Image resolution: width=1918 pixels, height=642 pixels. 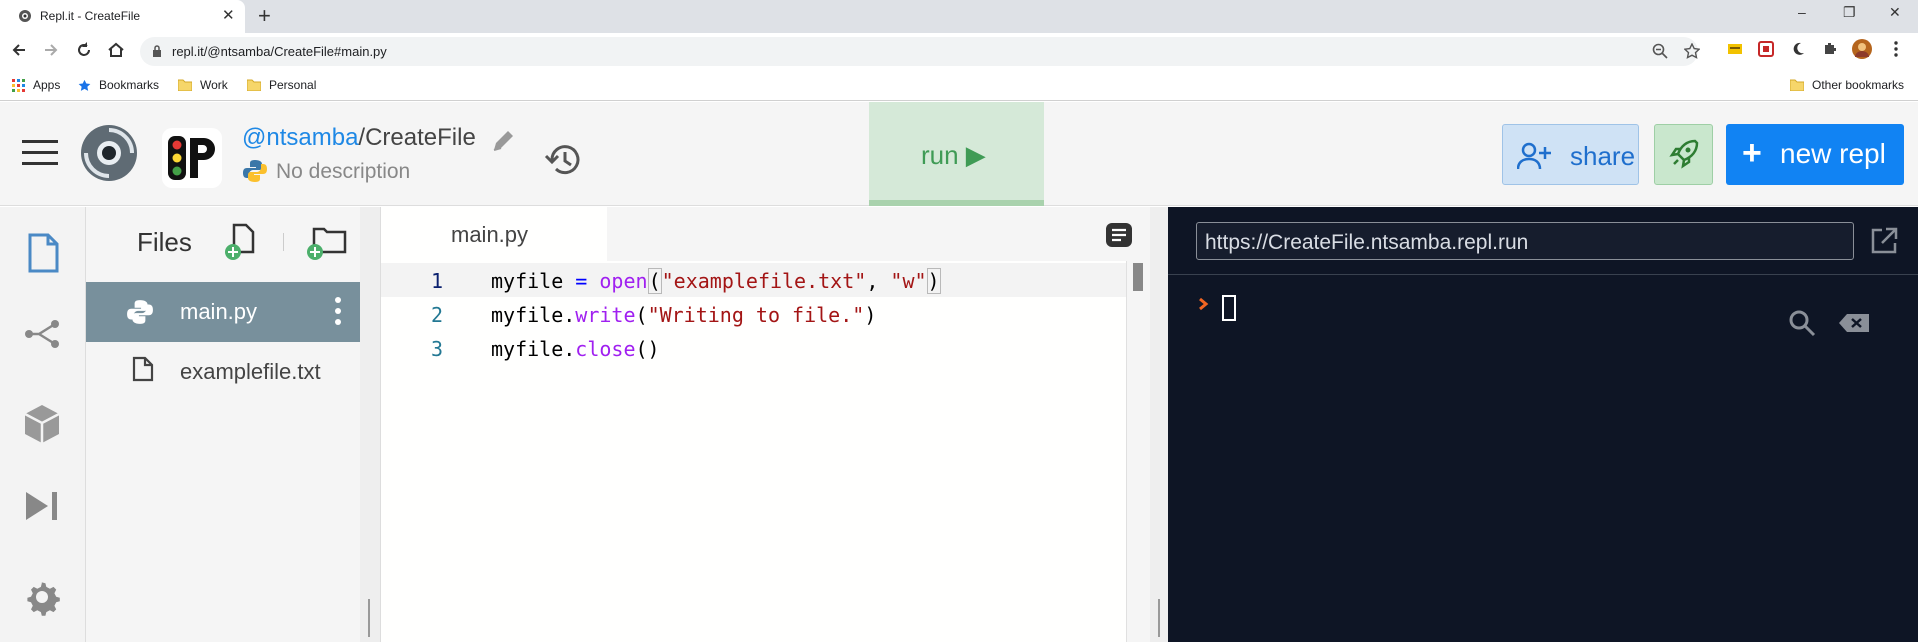 I want to click on address-bar: repl.it/@ntsamba/CreateFile#main.py, so click(x=920, y=51).